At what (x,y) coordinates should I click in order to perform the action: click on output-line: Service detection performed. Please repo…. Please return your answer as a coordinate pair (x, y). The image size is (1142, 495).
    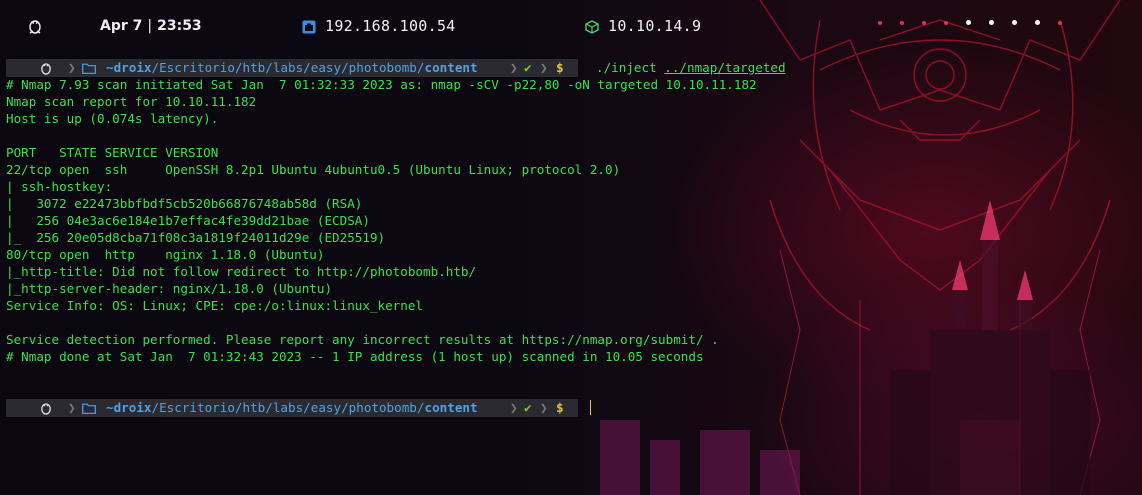
    Looking at the image, I should click on (362, 339).